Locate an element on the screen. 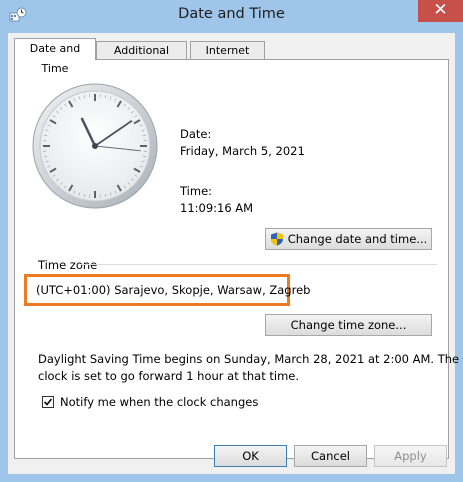  time-label: Time: is located at coordinates (196, 191).